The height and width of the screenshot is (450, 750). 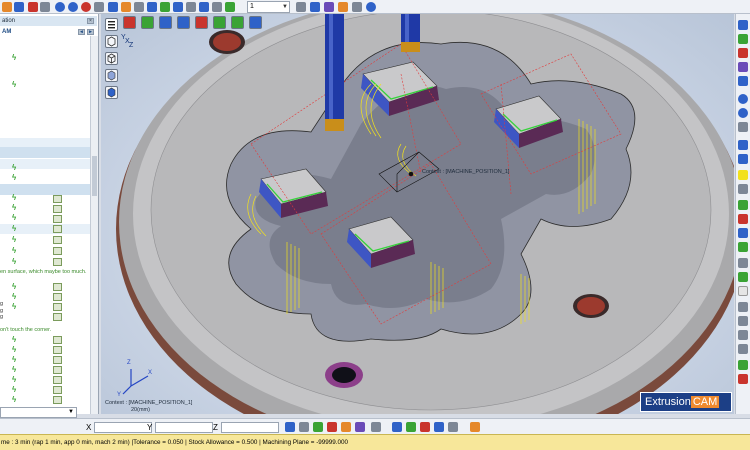 What do you see at coordinates (178, 7) in the screenshot?
I see `zoom-icon` at bounding box center [178, 7].